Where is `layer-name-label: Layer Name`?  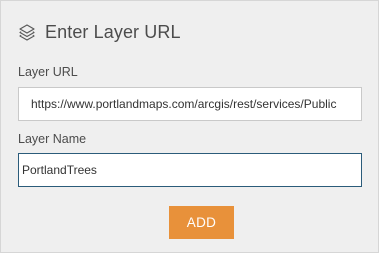 layer-name-label: Layer Name is located at coordinates (52, 139).